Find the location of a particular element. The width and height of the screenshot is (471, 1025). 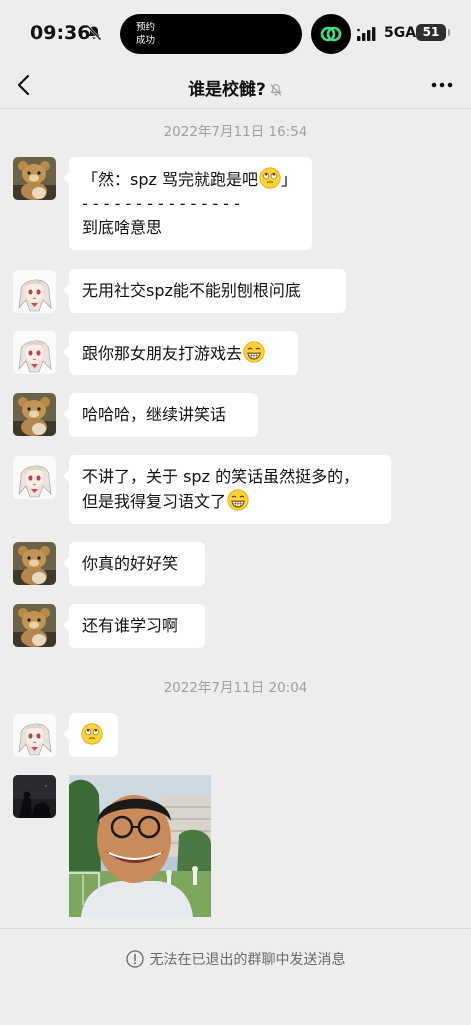

chat-title-text: 谁是校雠? is located at coordinates (227, 90).